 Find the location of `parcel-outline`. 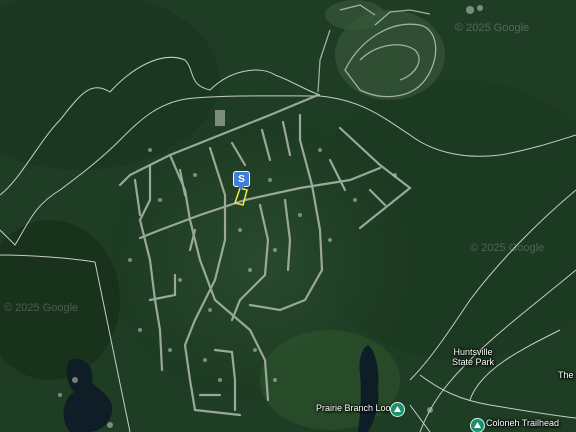

parcel-outline is located at coordinates (242, 197).